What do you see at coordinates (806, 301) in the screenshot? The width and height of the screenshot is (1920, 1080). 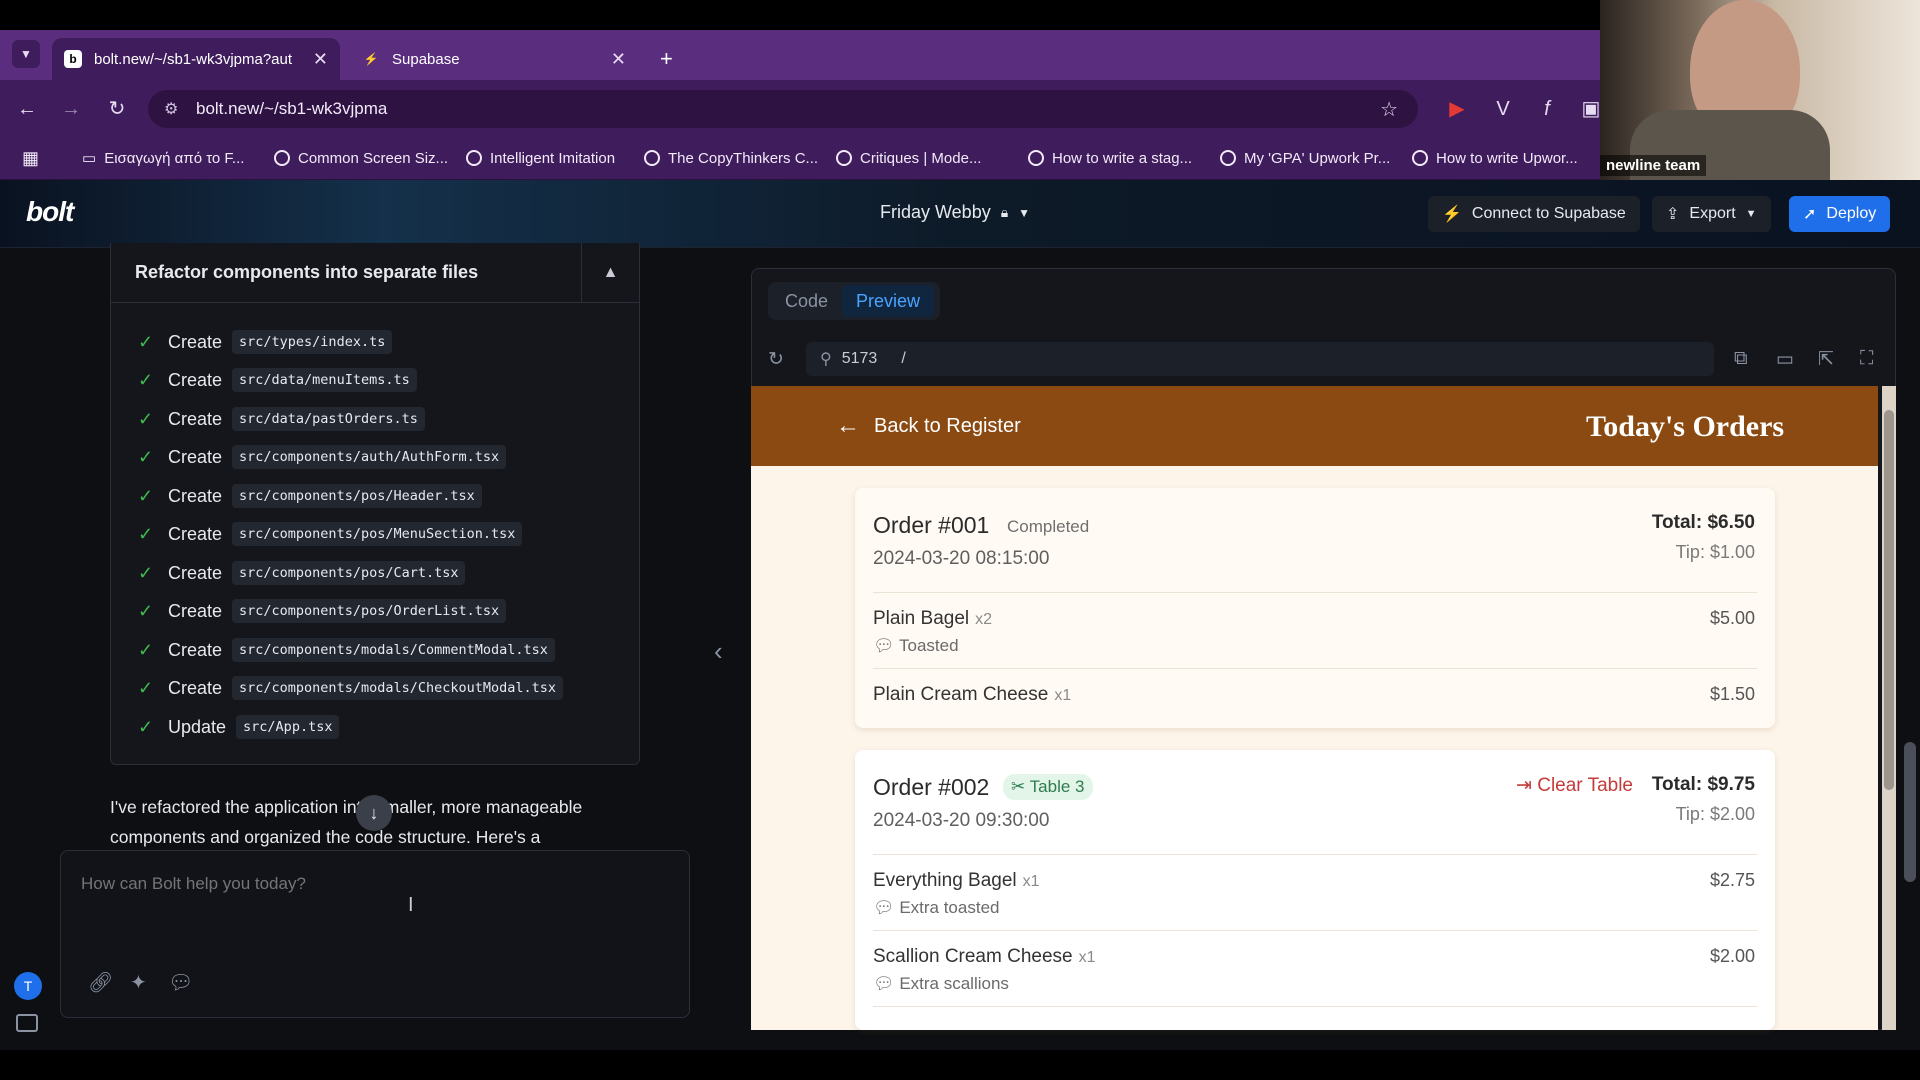 I see `tab-code: Code` at bounding box center [806, 301].